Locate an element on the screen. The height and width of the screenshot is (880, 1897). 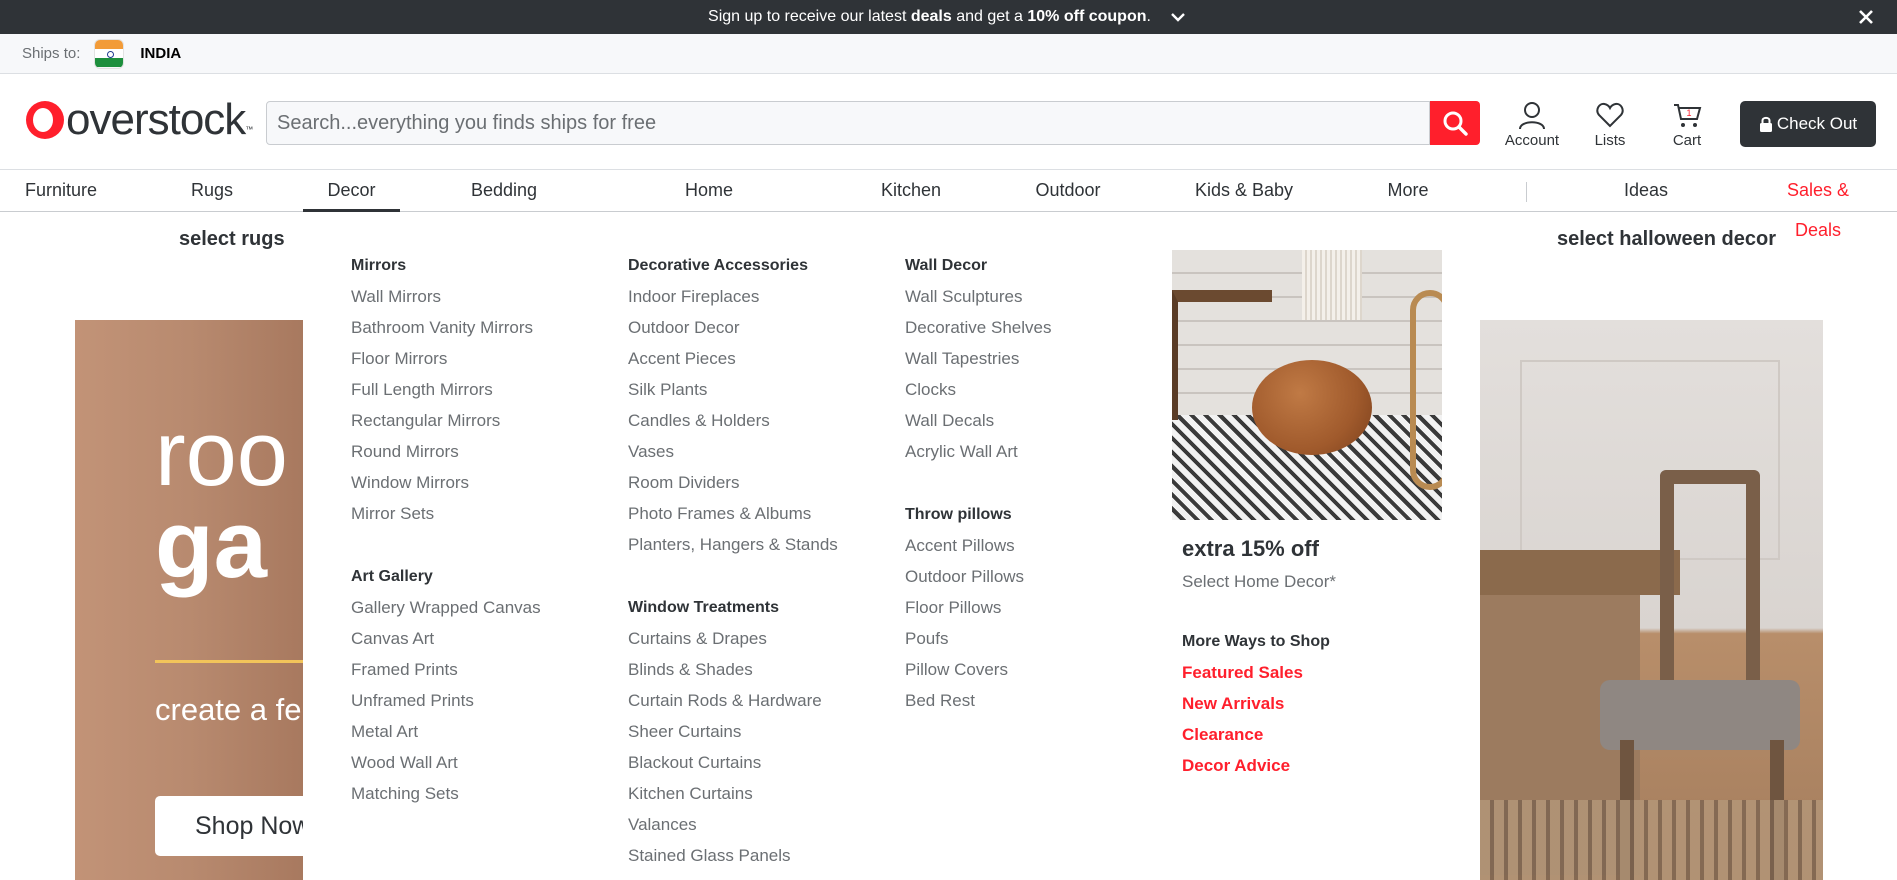
more-link-decor-advice: Decor Advice is located at coordinates (1256, 771).